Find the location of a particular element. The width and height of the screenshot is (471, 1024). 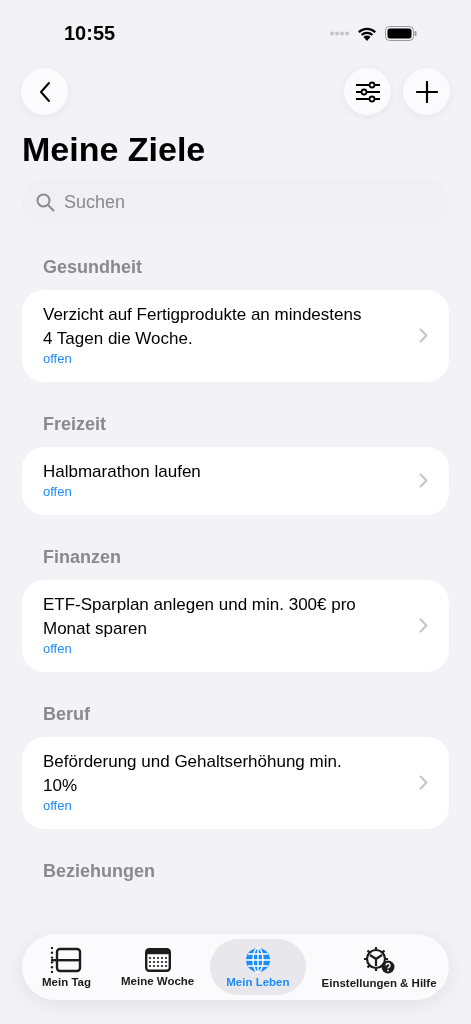

goal-text: ETF-Sparplan anlegen und min. 300€ pro Monat sparen is located at coordinates (200, 617).